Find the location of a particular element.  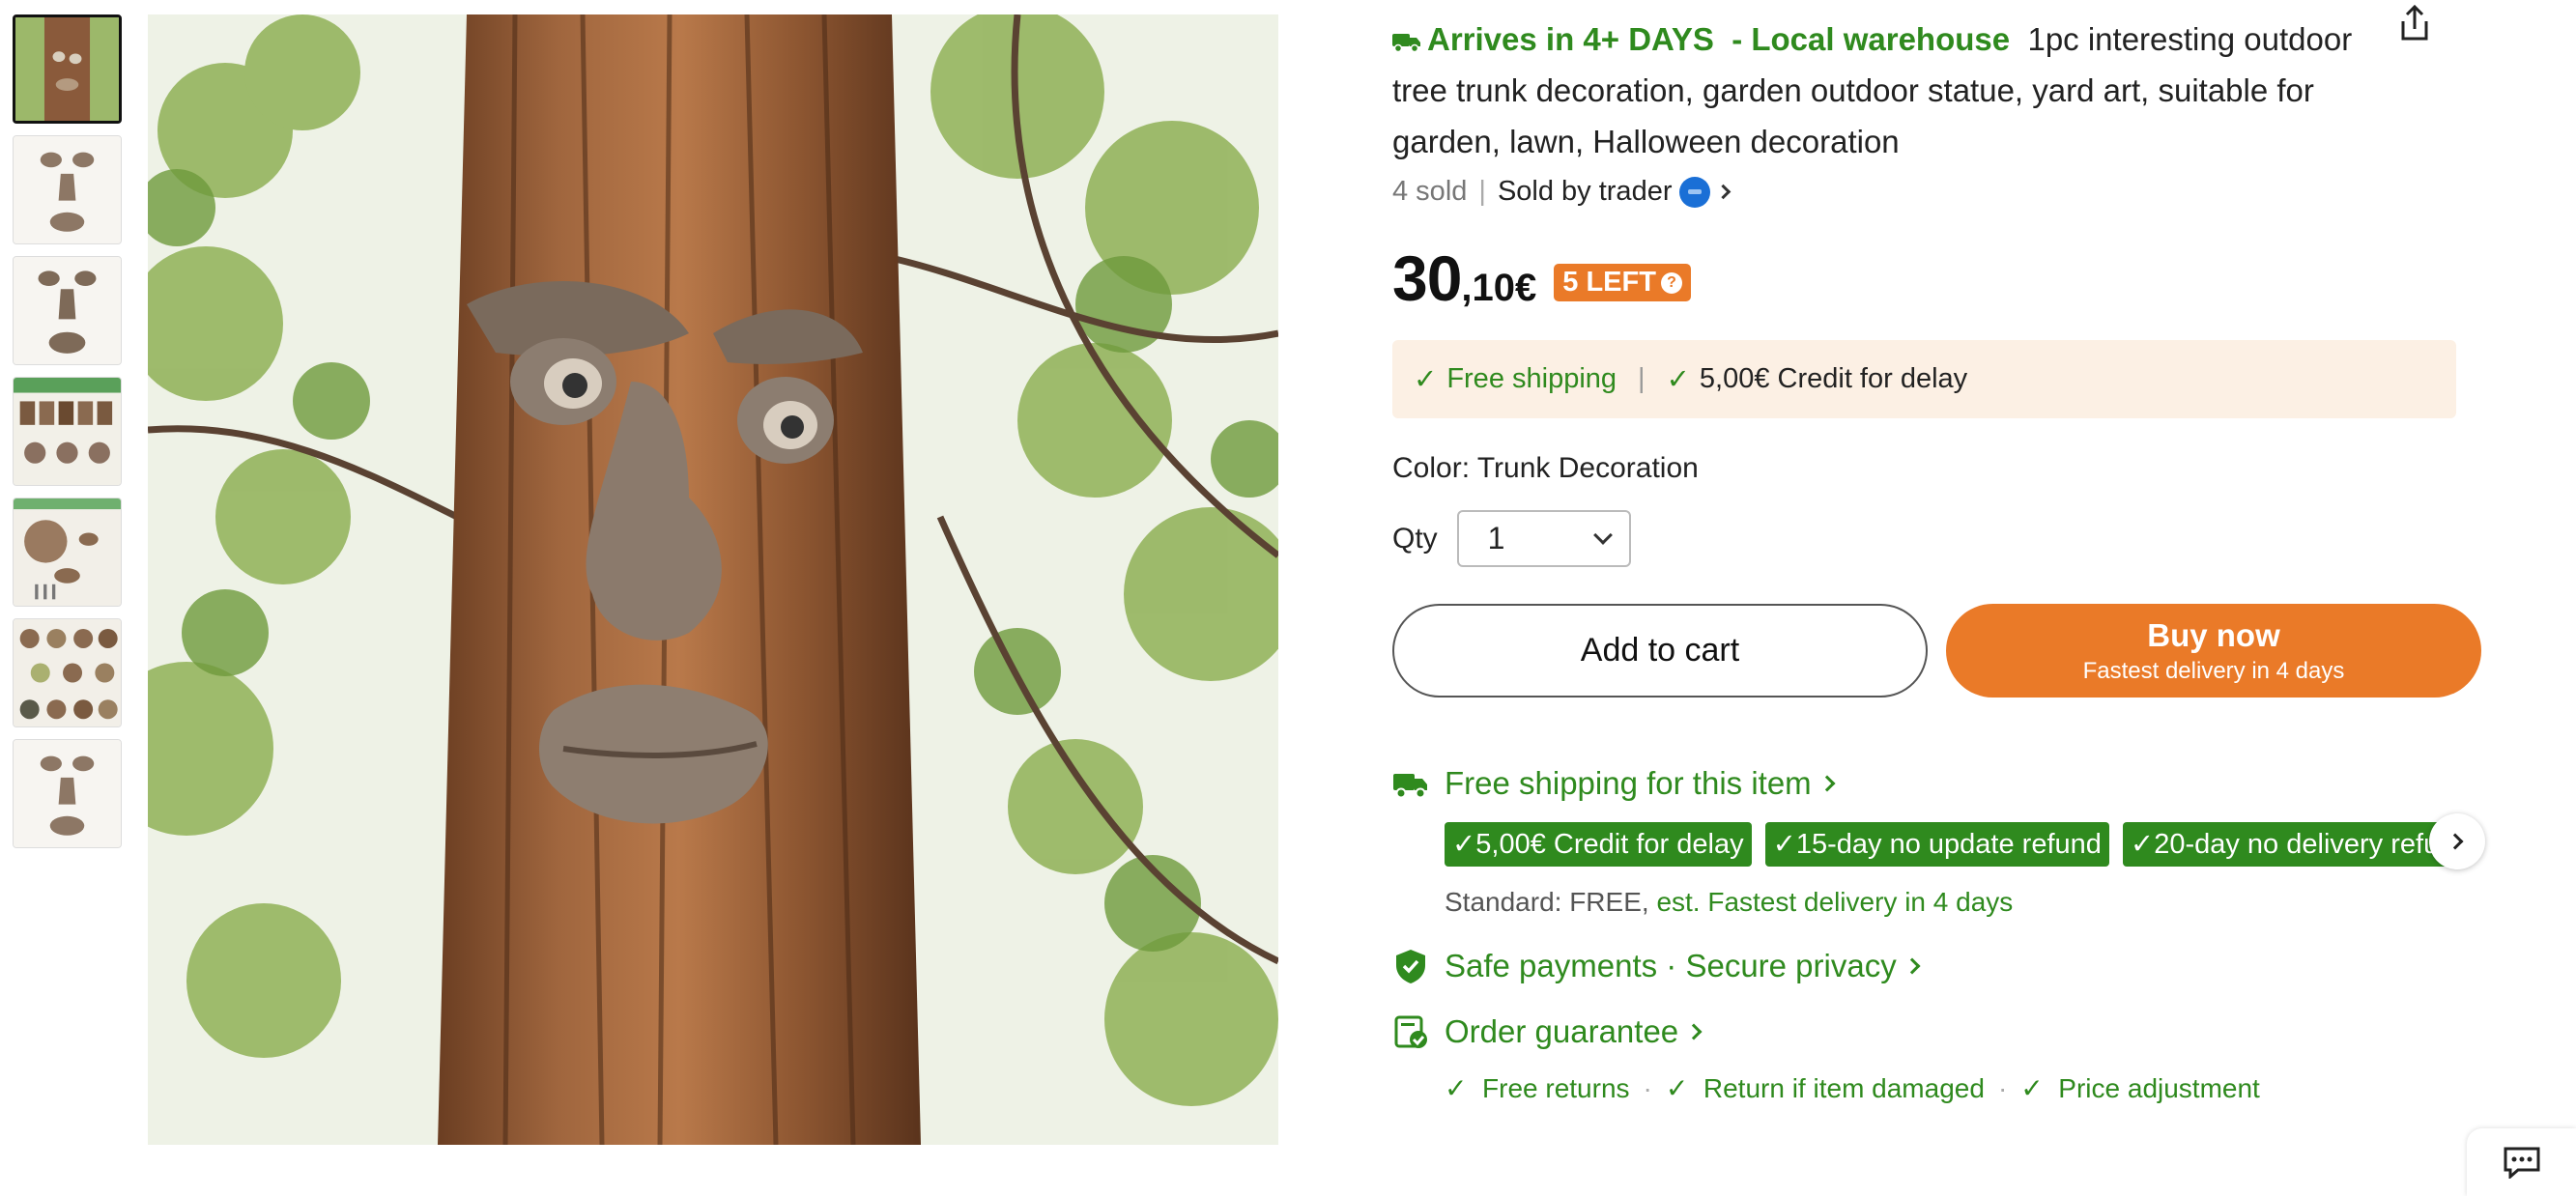

order-guarantee-row: Order guarantee is located at coordinates (1548, 1031).